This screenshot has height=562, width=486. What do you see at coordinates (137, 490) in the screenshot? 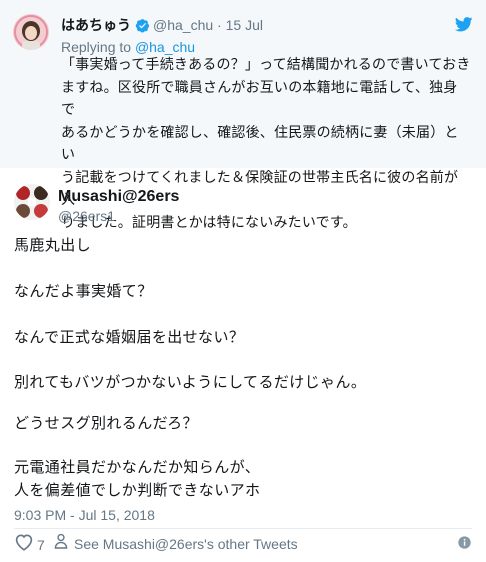
I see `tweet-text-line: 人を偏差値でしか判断できないアホ` at bounding box center [137, 490].